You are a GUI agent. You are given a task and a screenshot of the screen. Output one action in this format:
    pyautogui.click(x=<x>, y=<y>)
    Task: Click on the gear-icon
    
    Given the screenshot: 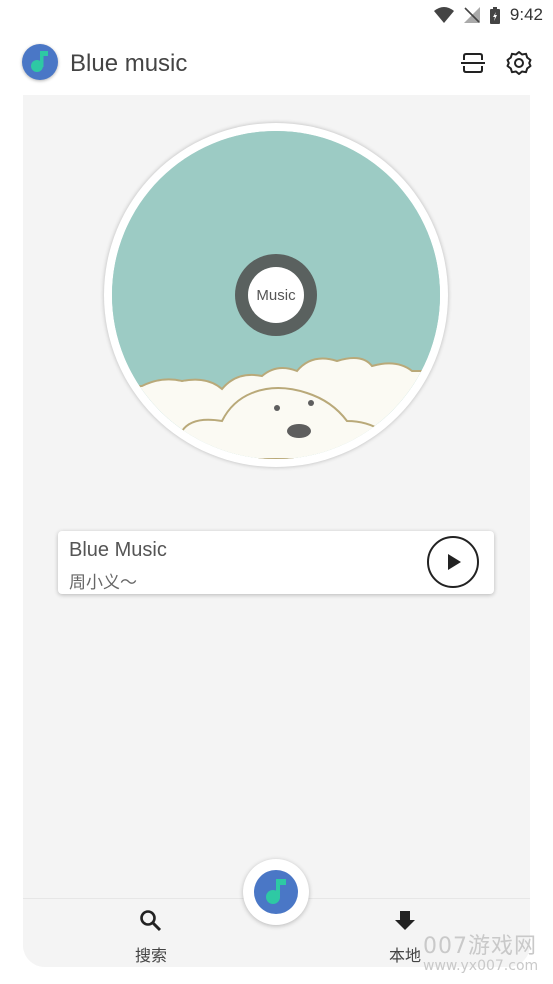 What is the action you would take?
    pyautogui.click(x=519, y=63)
    